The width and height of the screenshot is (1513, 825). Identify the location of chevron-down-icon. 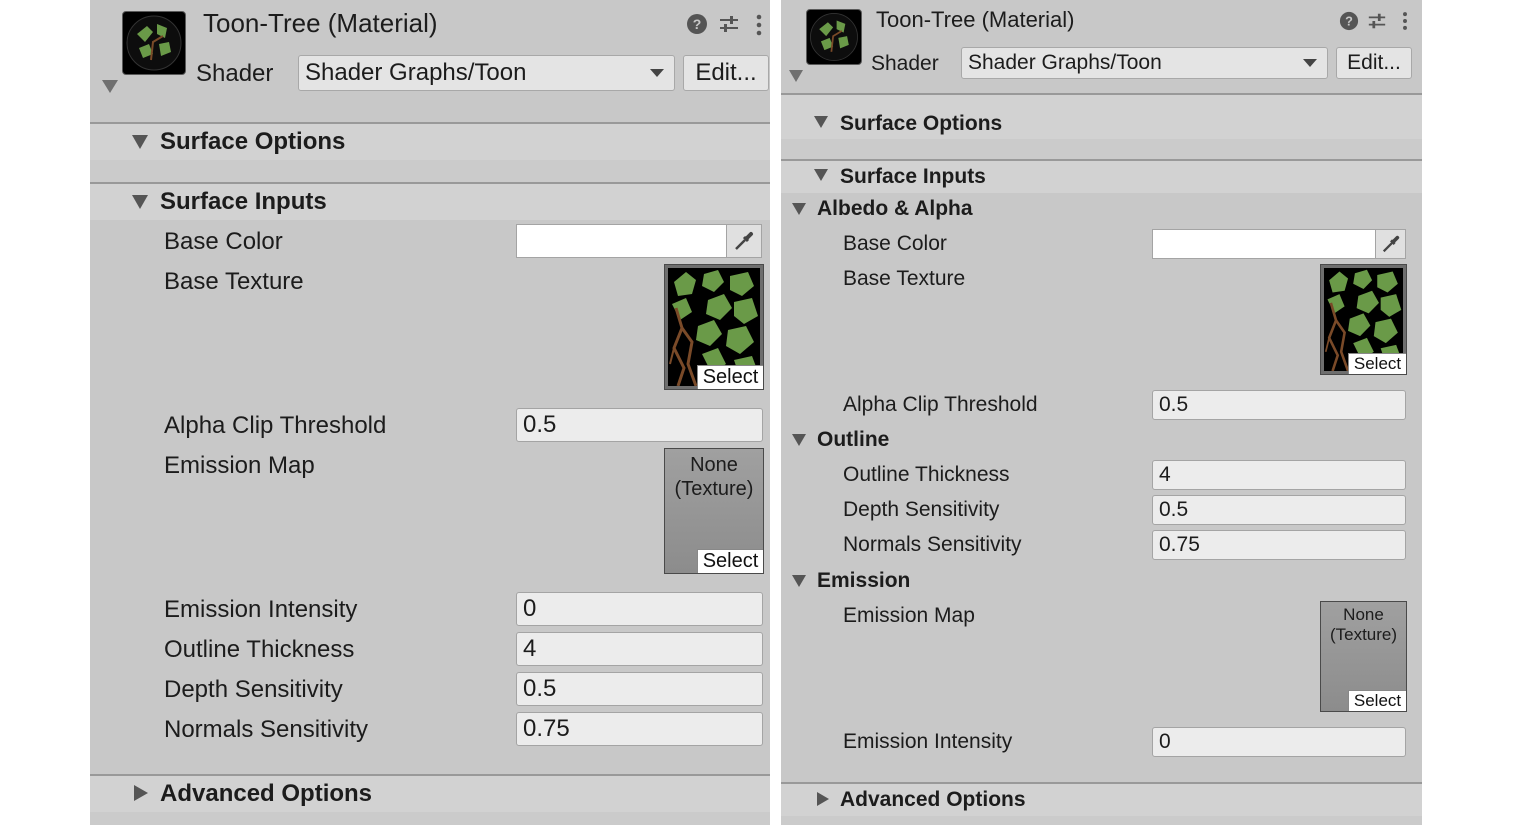
(1310, 63).